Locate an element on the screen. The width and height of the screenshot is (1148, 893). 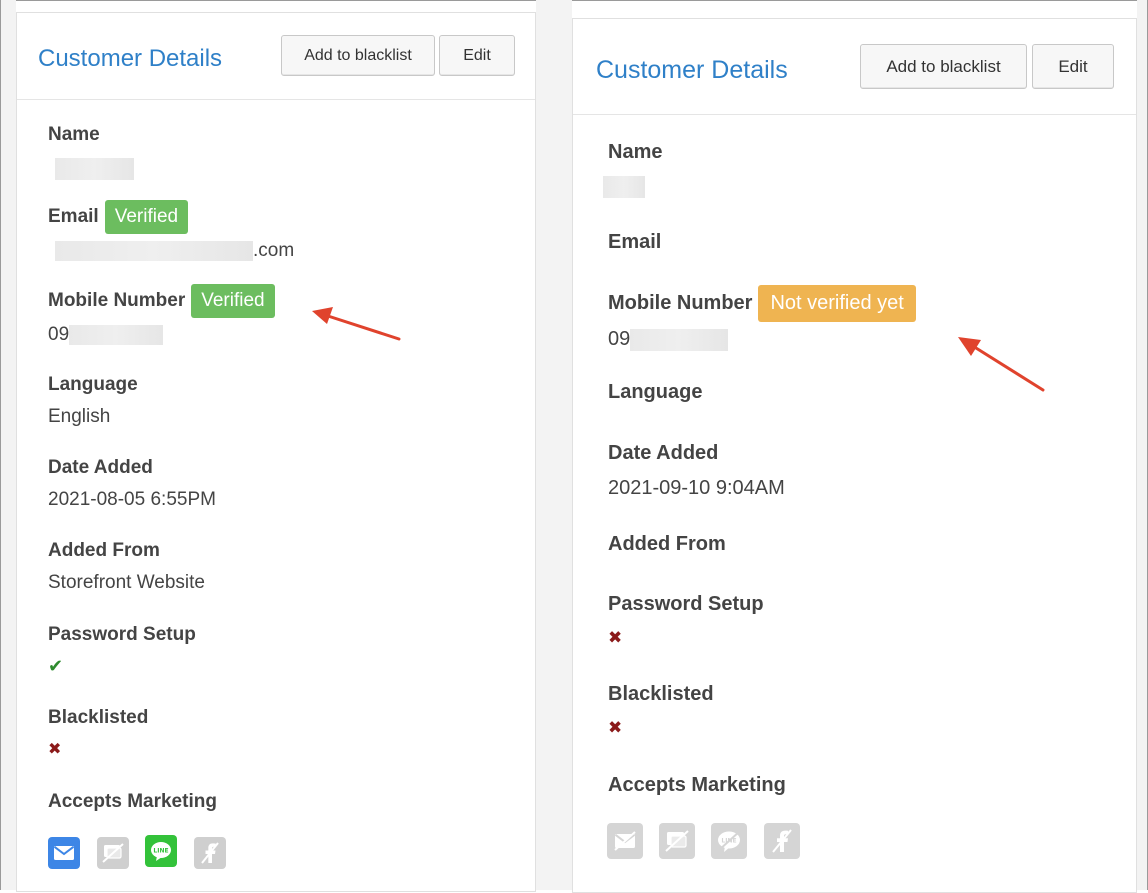
svg-text: LINE is located at coordinates (160, 851).